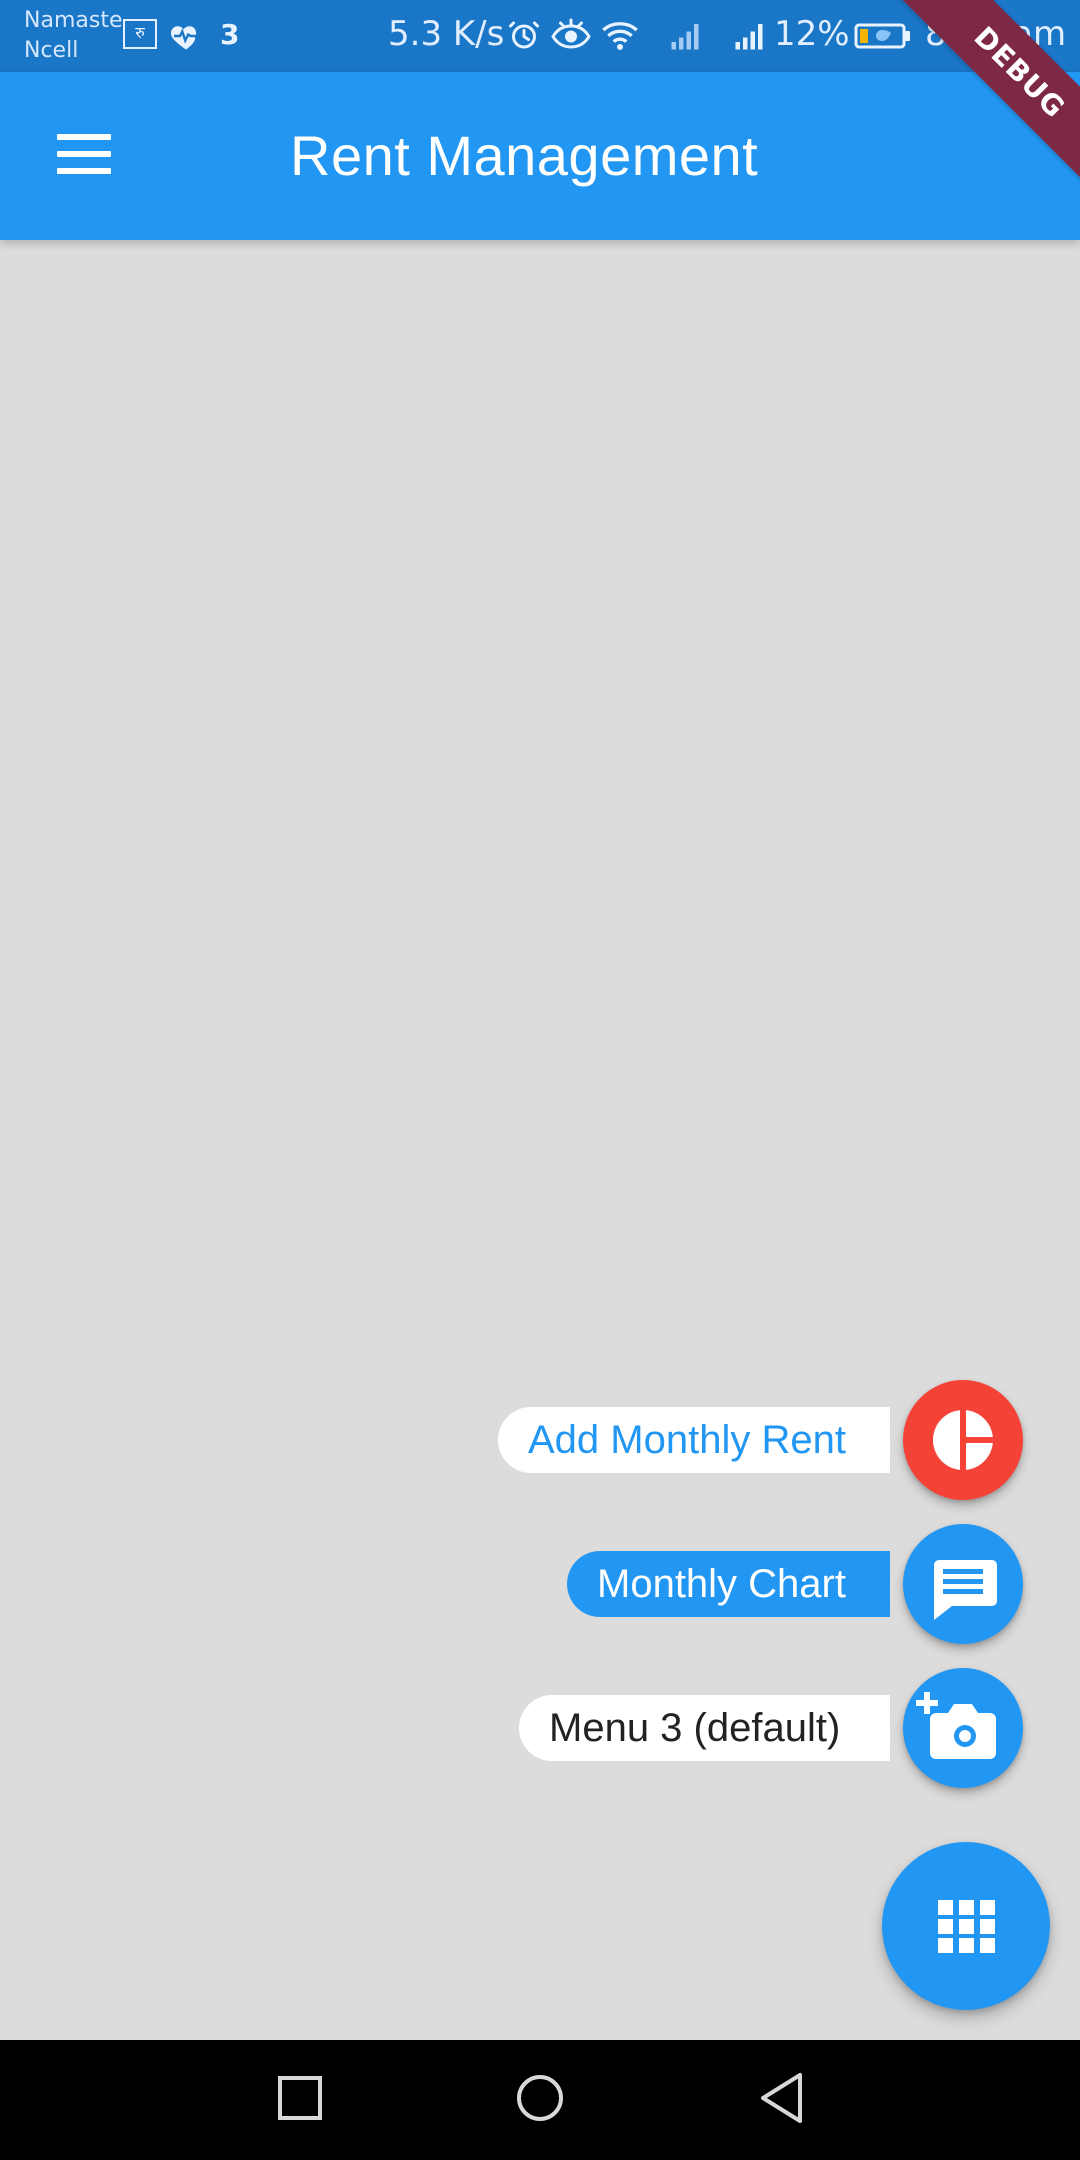 This screenshot has height=2160, width=1080. What do you see at coordinates (230, 34) in the screenshot?
I see `notification-count: 3` at bounding box center [230, 34].